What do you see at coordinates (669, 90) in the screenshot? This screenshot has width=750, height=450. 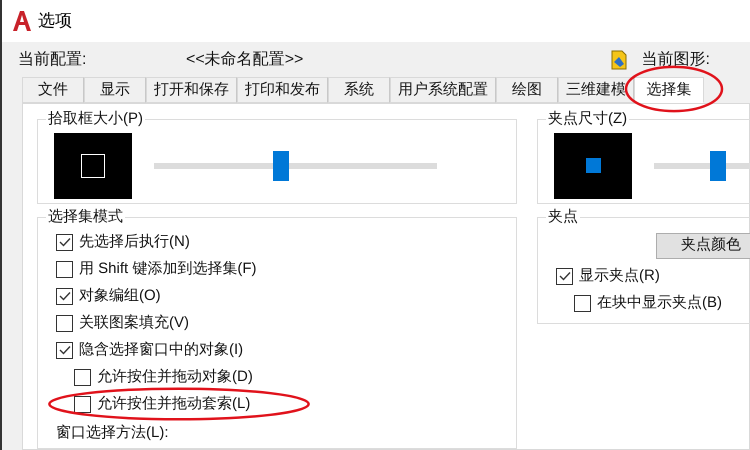 I see `tab: 选择集` at bounding box center [669, 90].